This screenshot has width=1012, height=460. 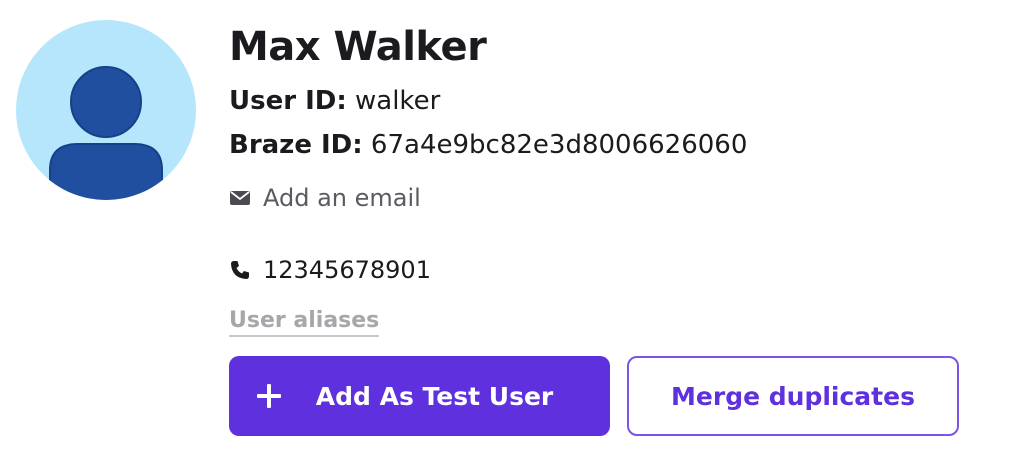 I want to click on avatar, so click(x=106, y=110).